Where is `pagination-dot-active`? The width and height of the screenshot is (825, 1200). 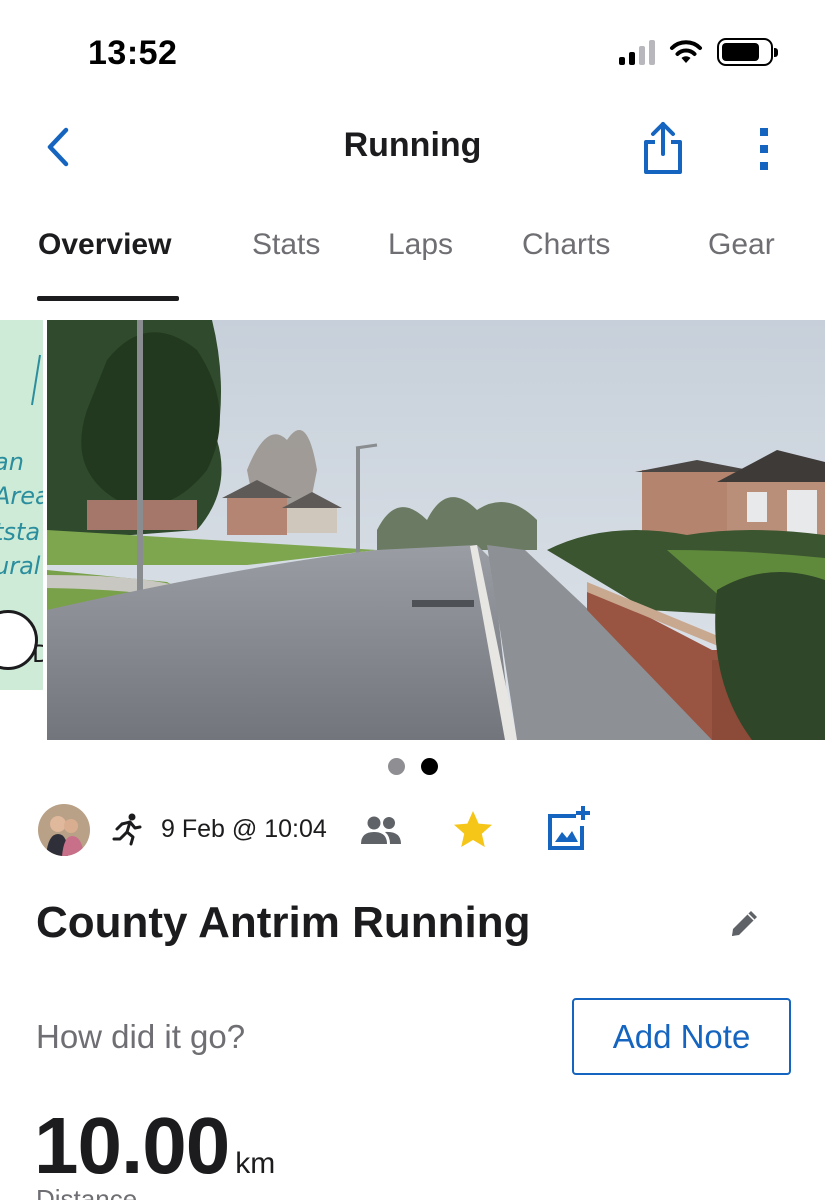 pagination-dot-active is located at coordinates (429, 766).